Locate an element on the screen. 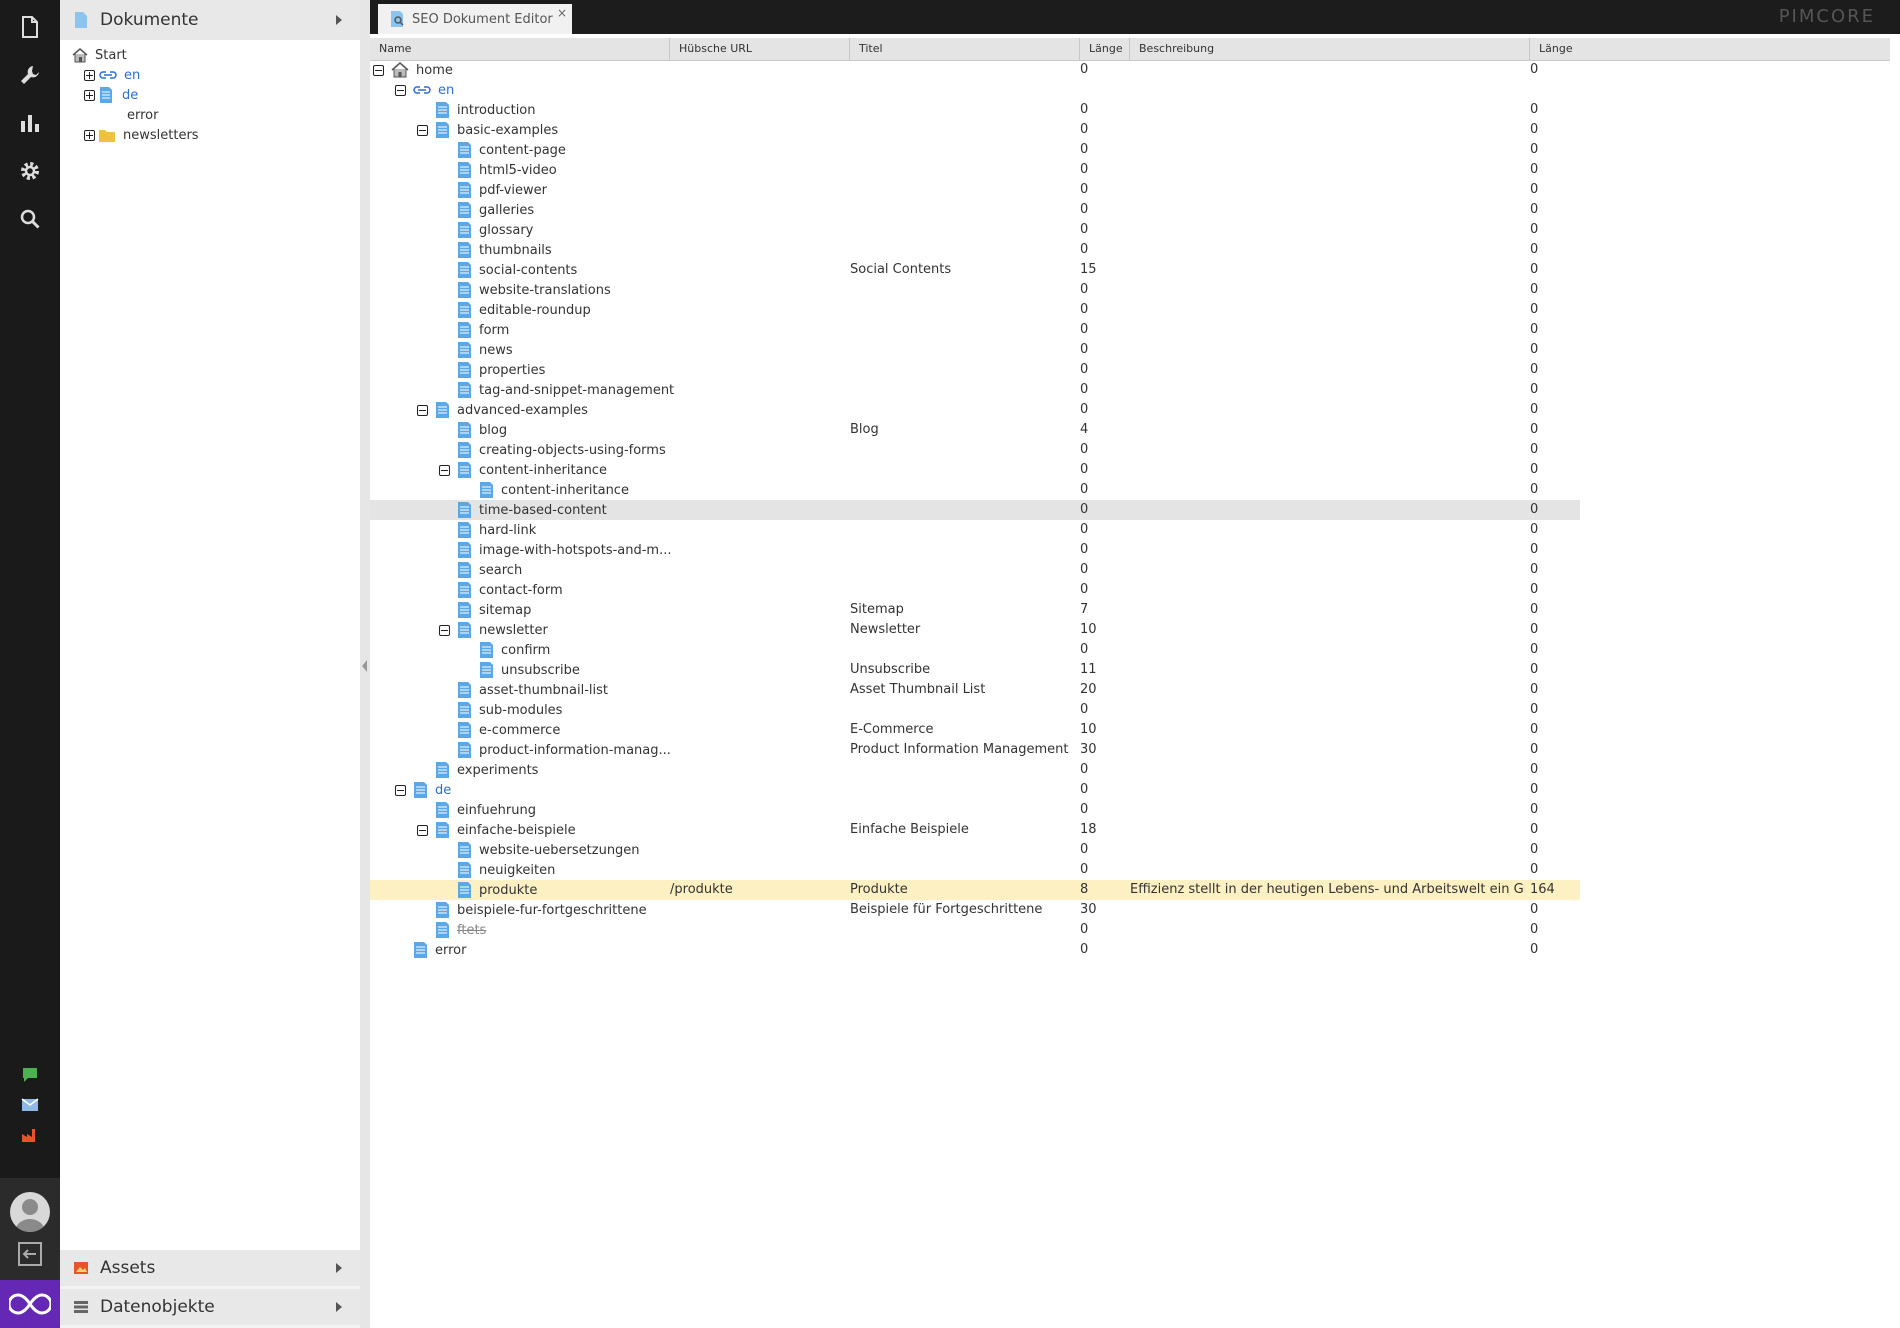  table-row: error 0 0 is located at coordinates (975, 950).